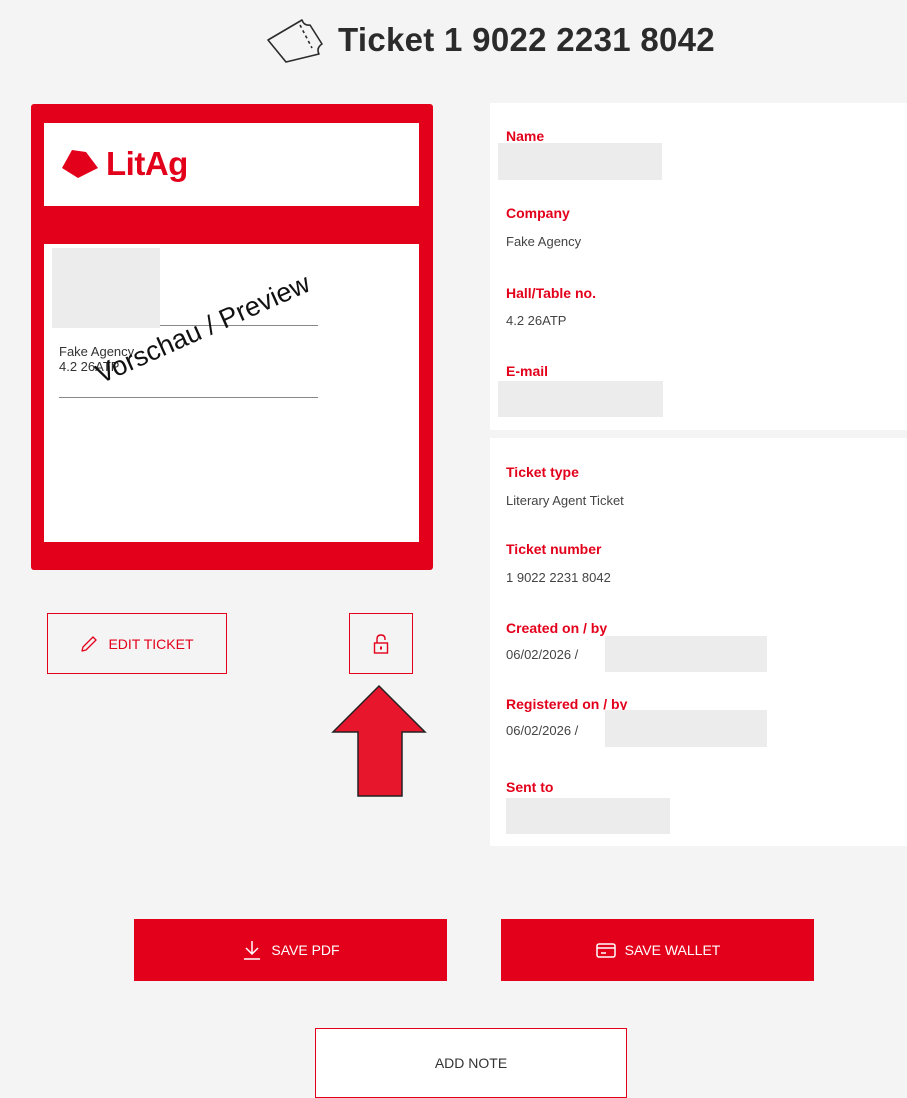  I want to click on redacted-created-by, so click(686, 654).